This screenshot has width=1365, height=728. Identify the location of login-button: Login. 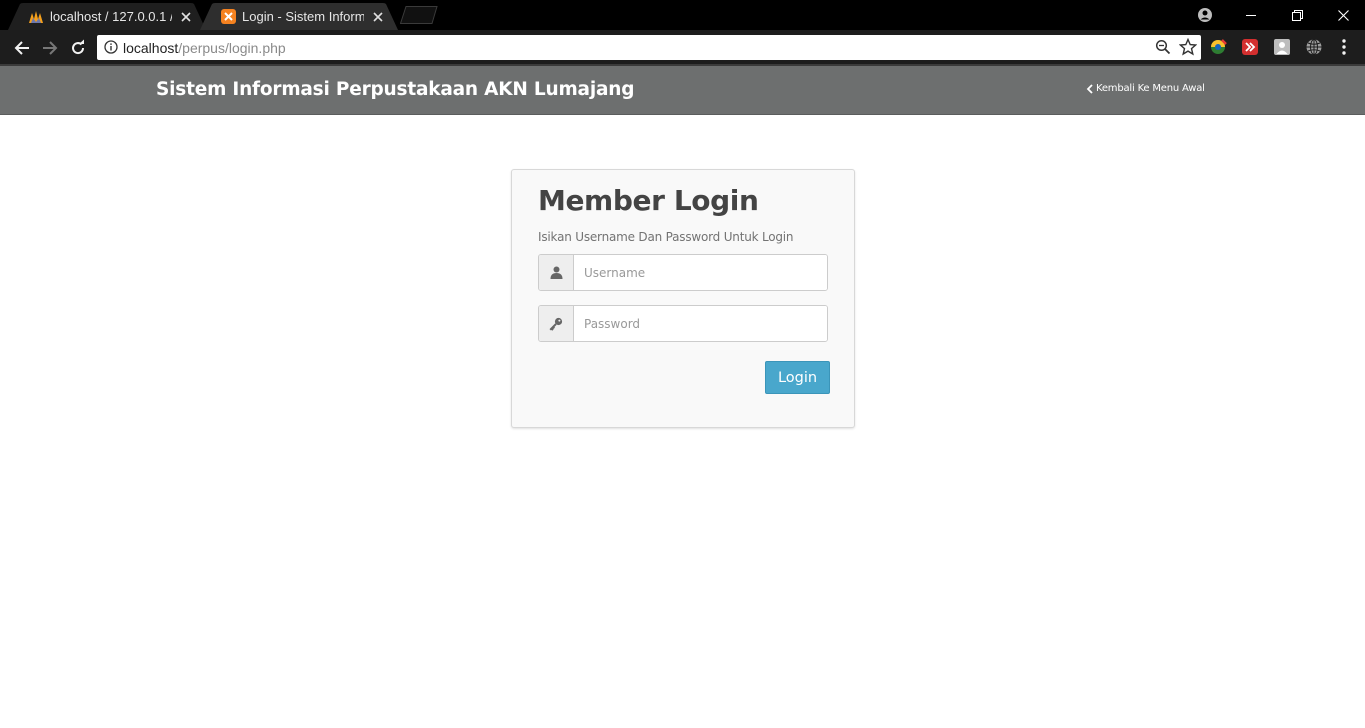
(797, 377).